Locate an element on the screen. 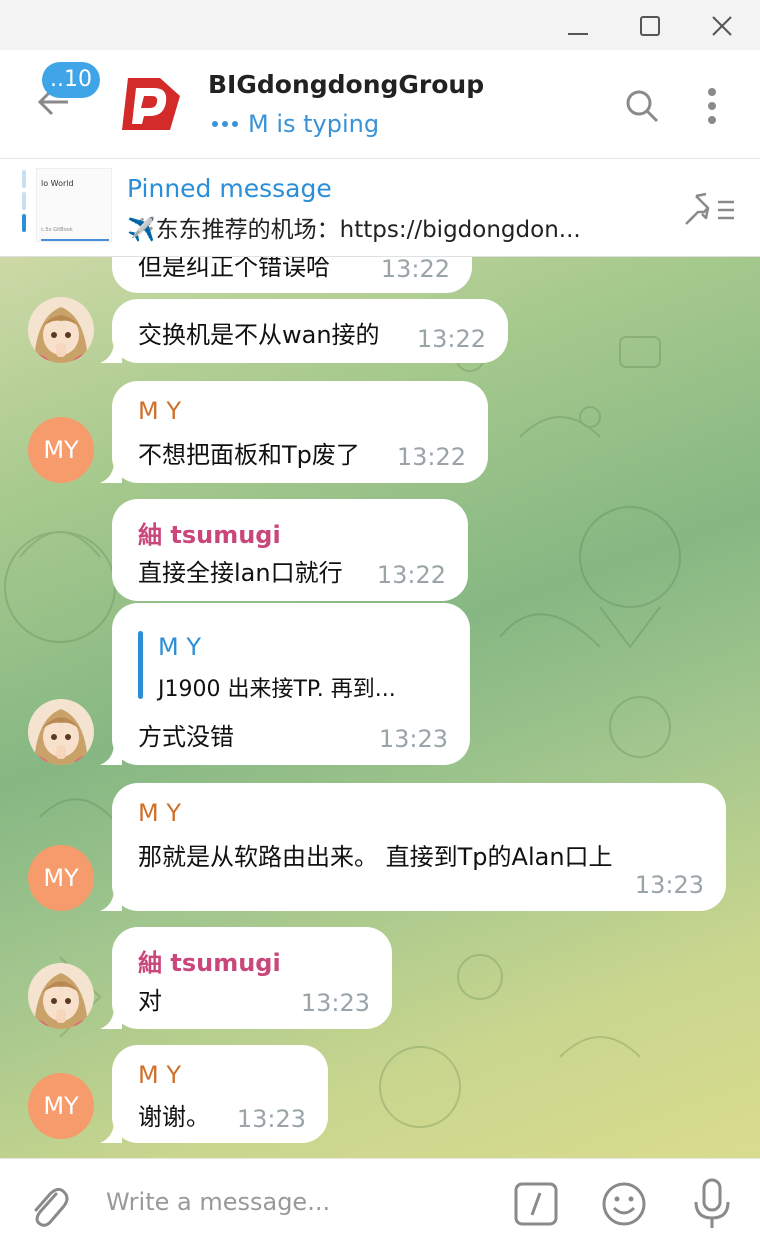 This screenshot has width=760, height=1251. chat-title: BIGdongdongGroup is located at coordinates (346, 84).